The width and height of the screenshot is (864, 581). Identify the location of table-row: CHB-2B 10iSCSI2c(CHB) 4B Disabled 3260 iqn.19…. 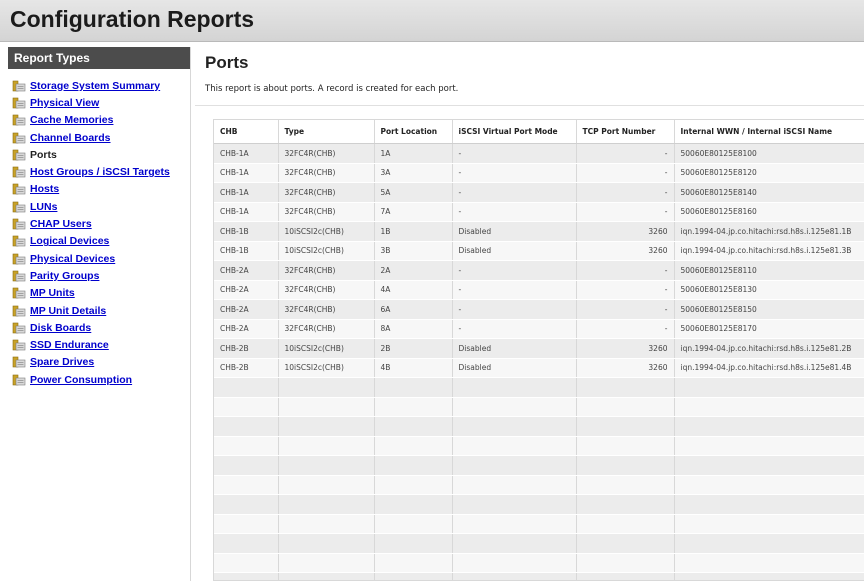
(539, 368).